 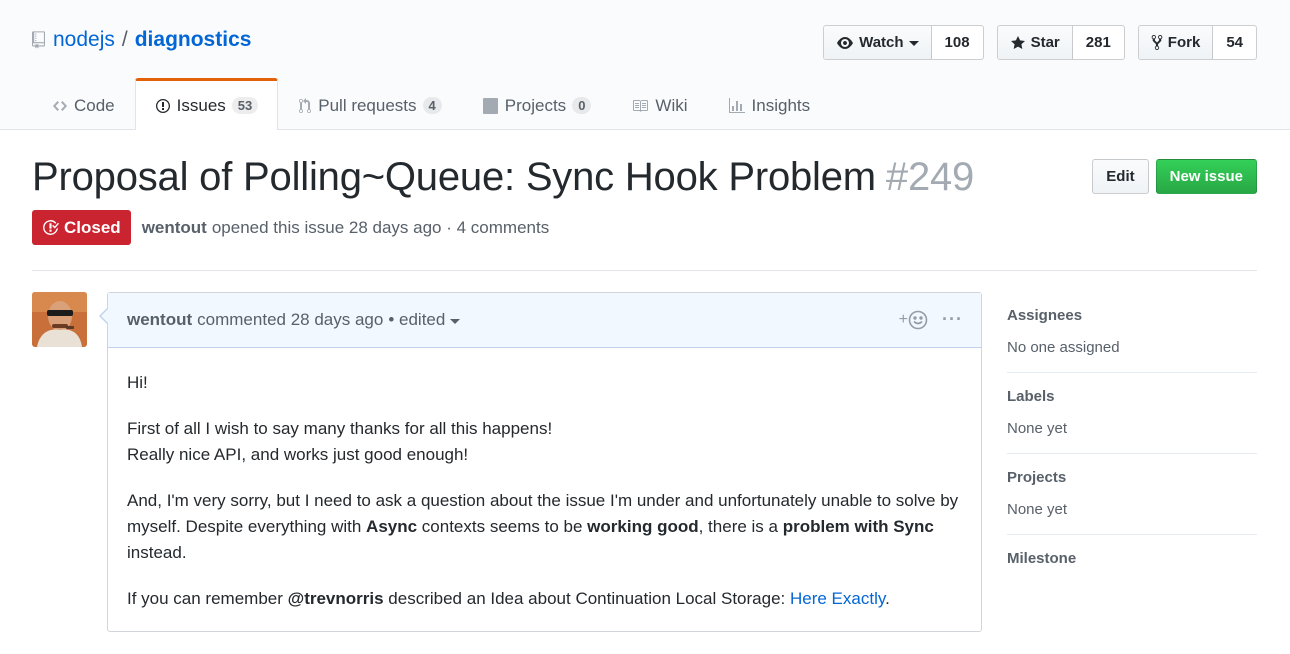 What do you see at coordinates (417, 319) in the screenshot?
I see `edited-label: • edited` at bounding box center [417, 319].